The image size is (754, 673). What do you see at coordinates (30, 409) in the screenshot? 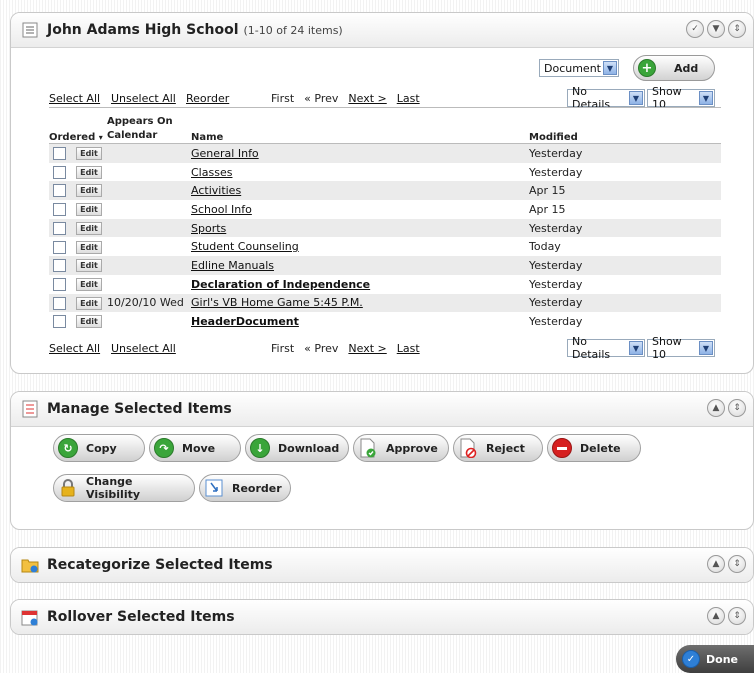
I see `checklist-icon` at bounding box center [30, 409].